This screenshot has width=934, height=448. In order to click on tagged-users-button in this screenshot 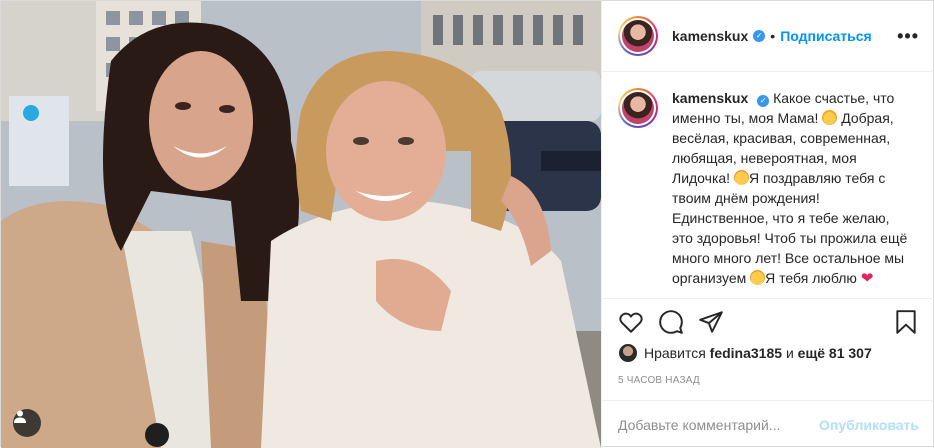, I will do `click(27, 423)`.